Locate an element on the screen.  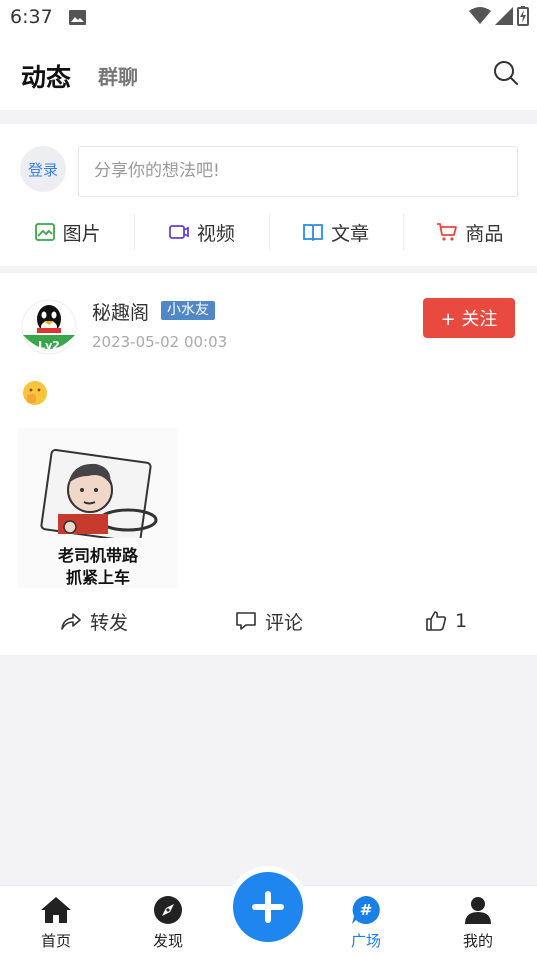
compass-icon is located at coordinates (168, 910).